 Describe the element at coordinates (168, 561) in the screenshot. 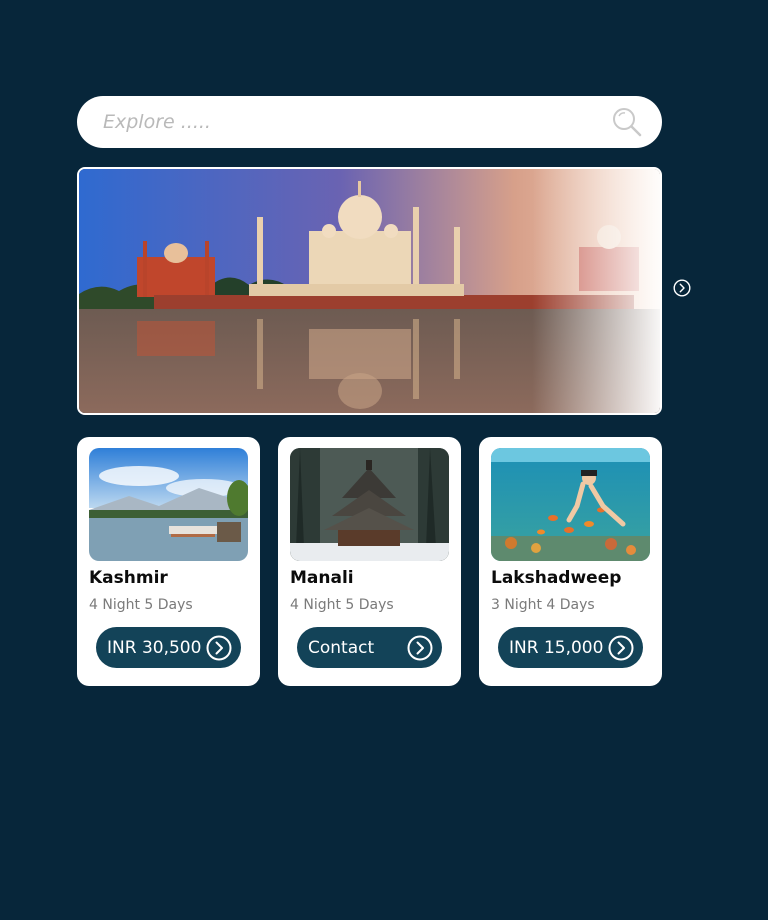

I see `destination-card-kashmir: Kashmir 4 Night 5 Days INR 30,500` at that location.